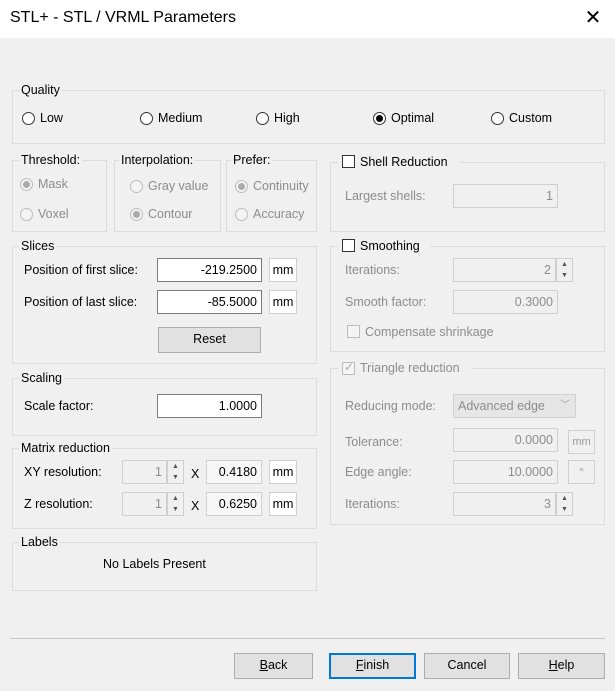  Describe the element at coordinates (283, 302) in the screenshot. I see `last-slice-unit: mm` at that location.